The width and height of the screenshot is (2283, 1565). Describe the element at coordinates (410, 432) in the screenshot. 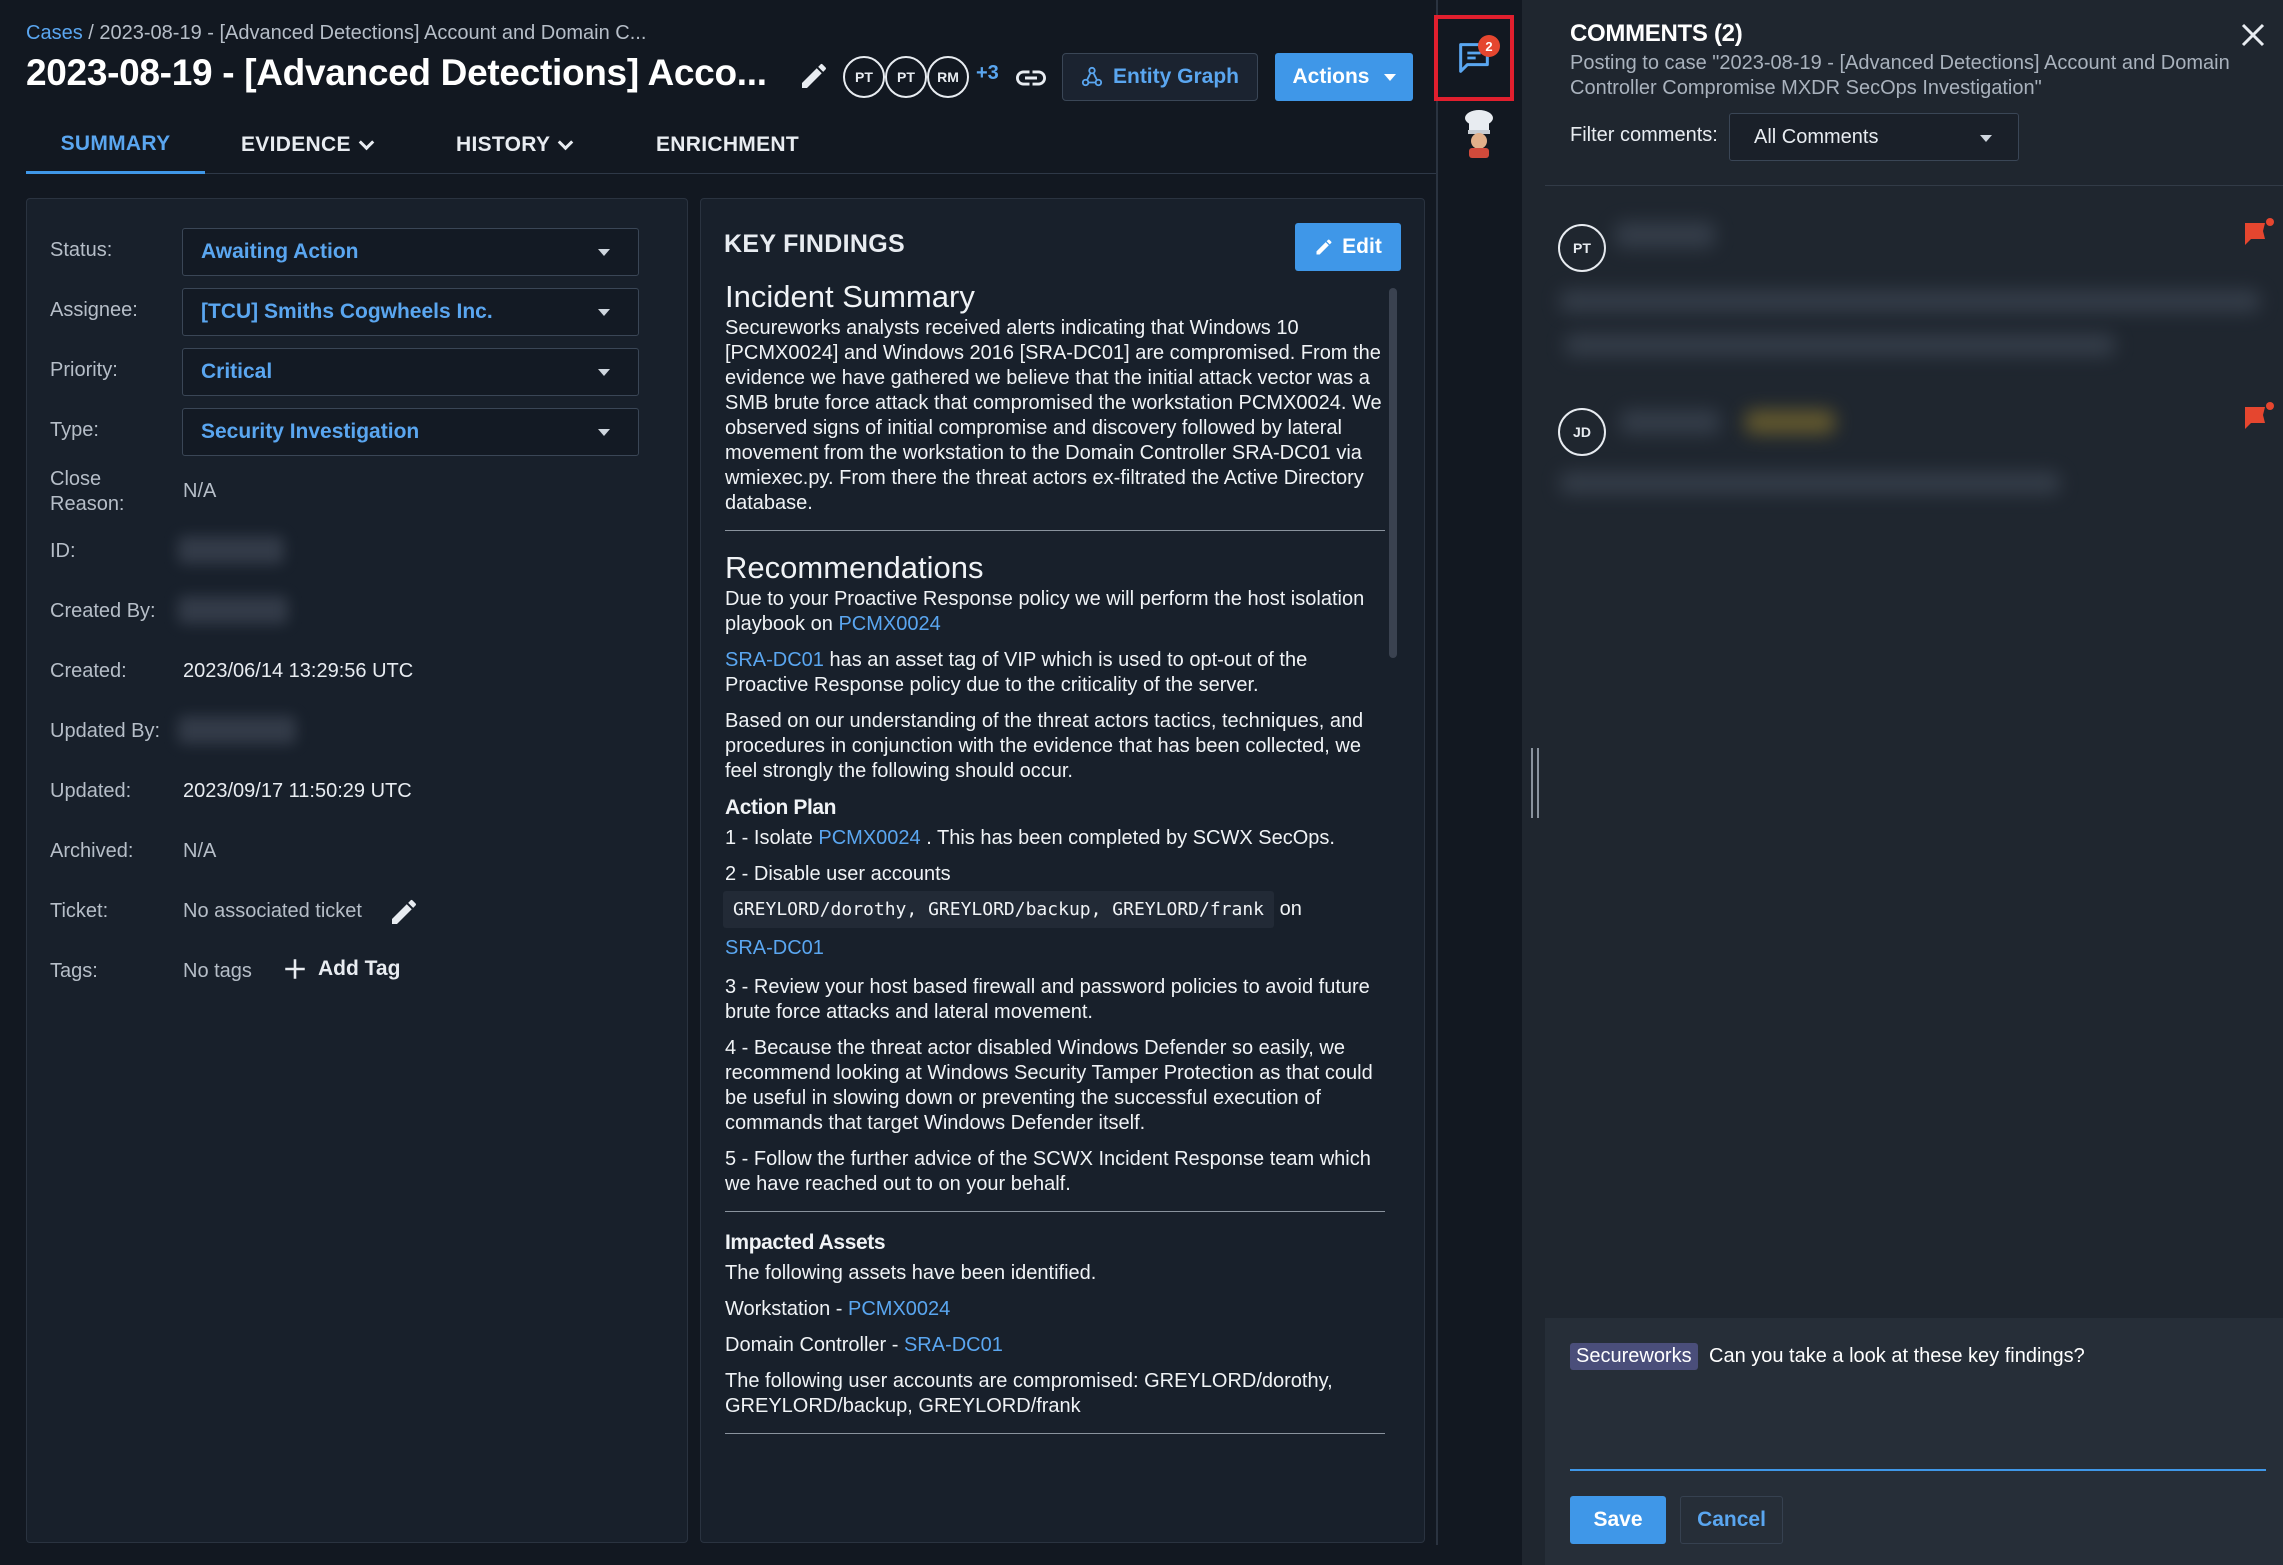

I see `type-select: Security Investigation` at that location.